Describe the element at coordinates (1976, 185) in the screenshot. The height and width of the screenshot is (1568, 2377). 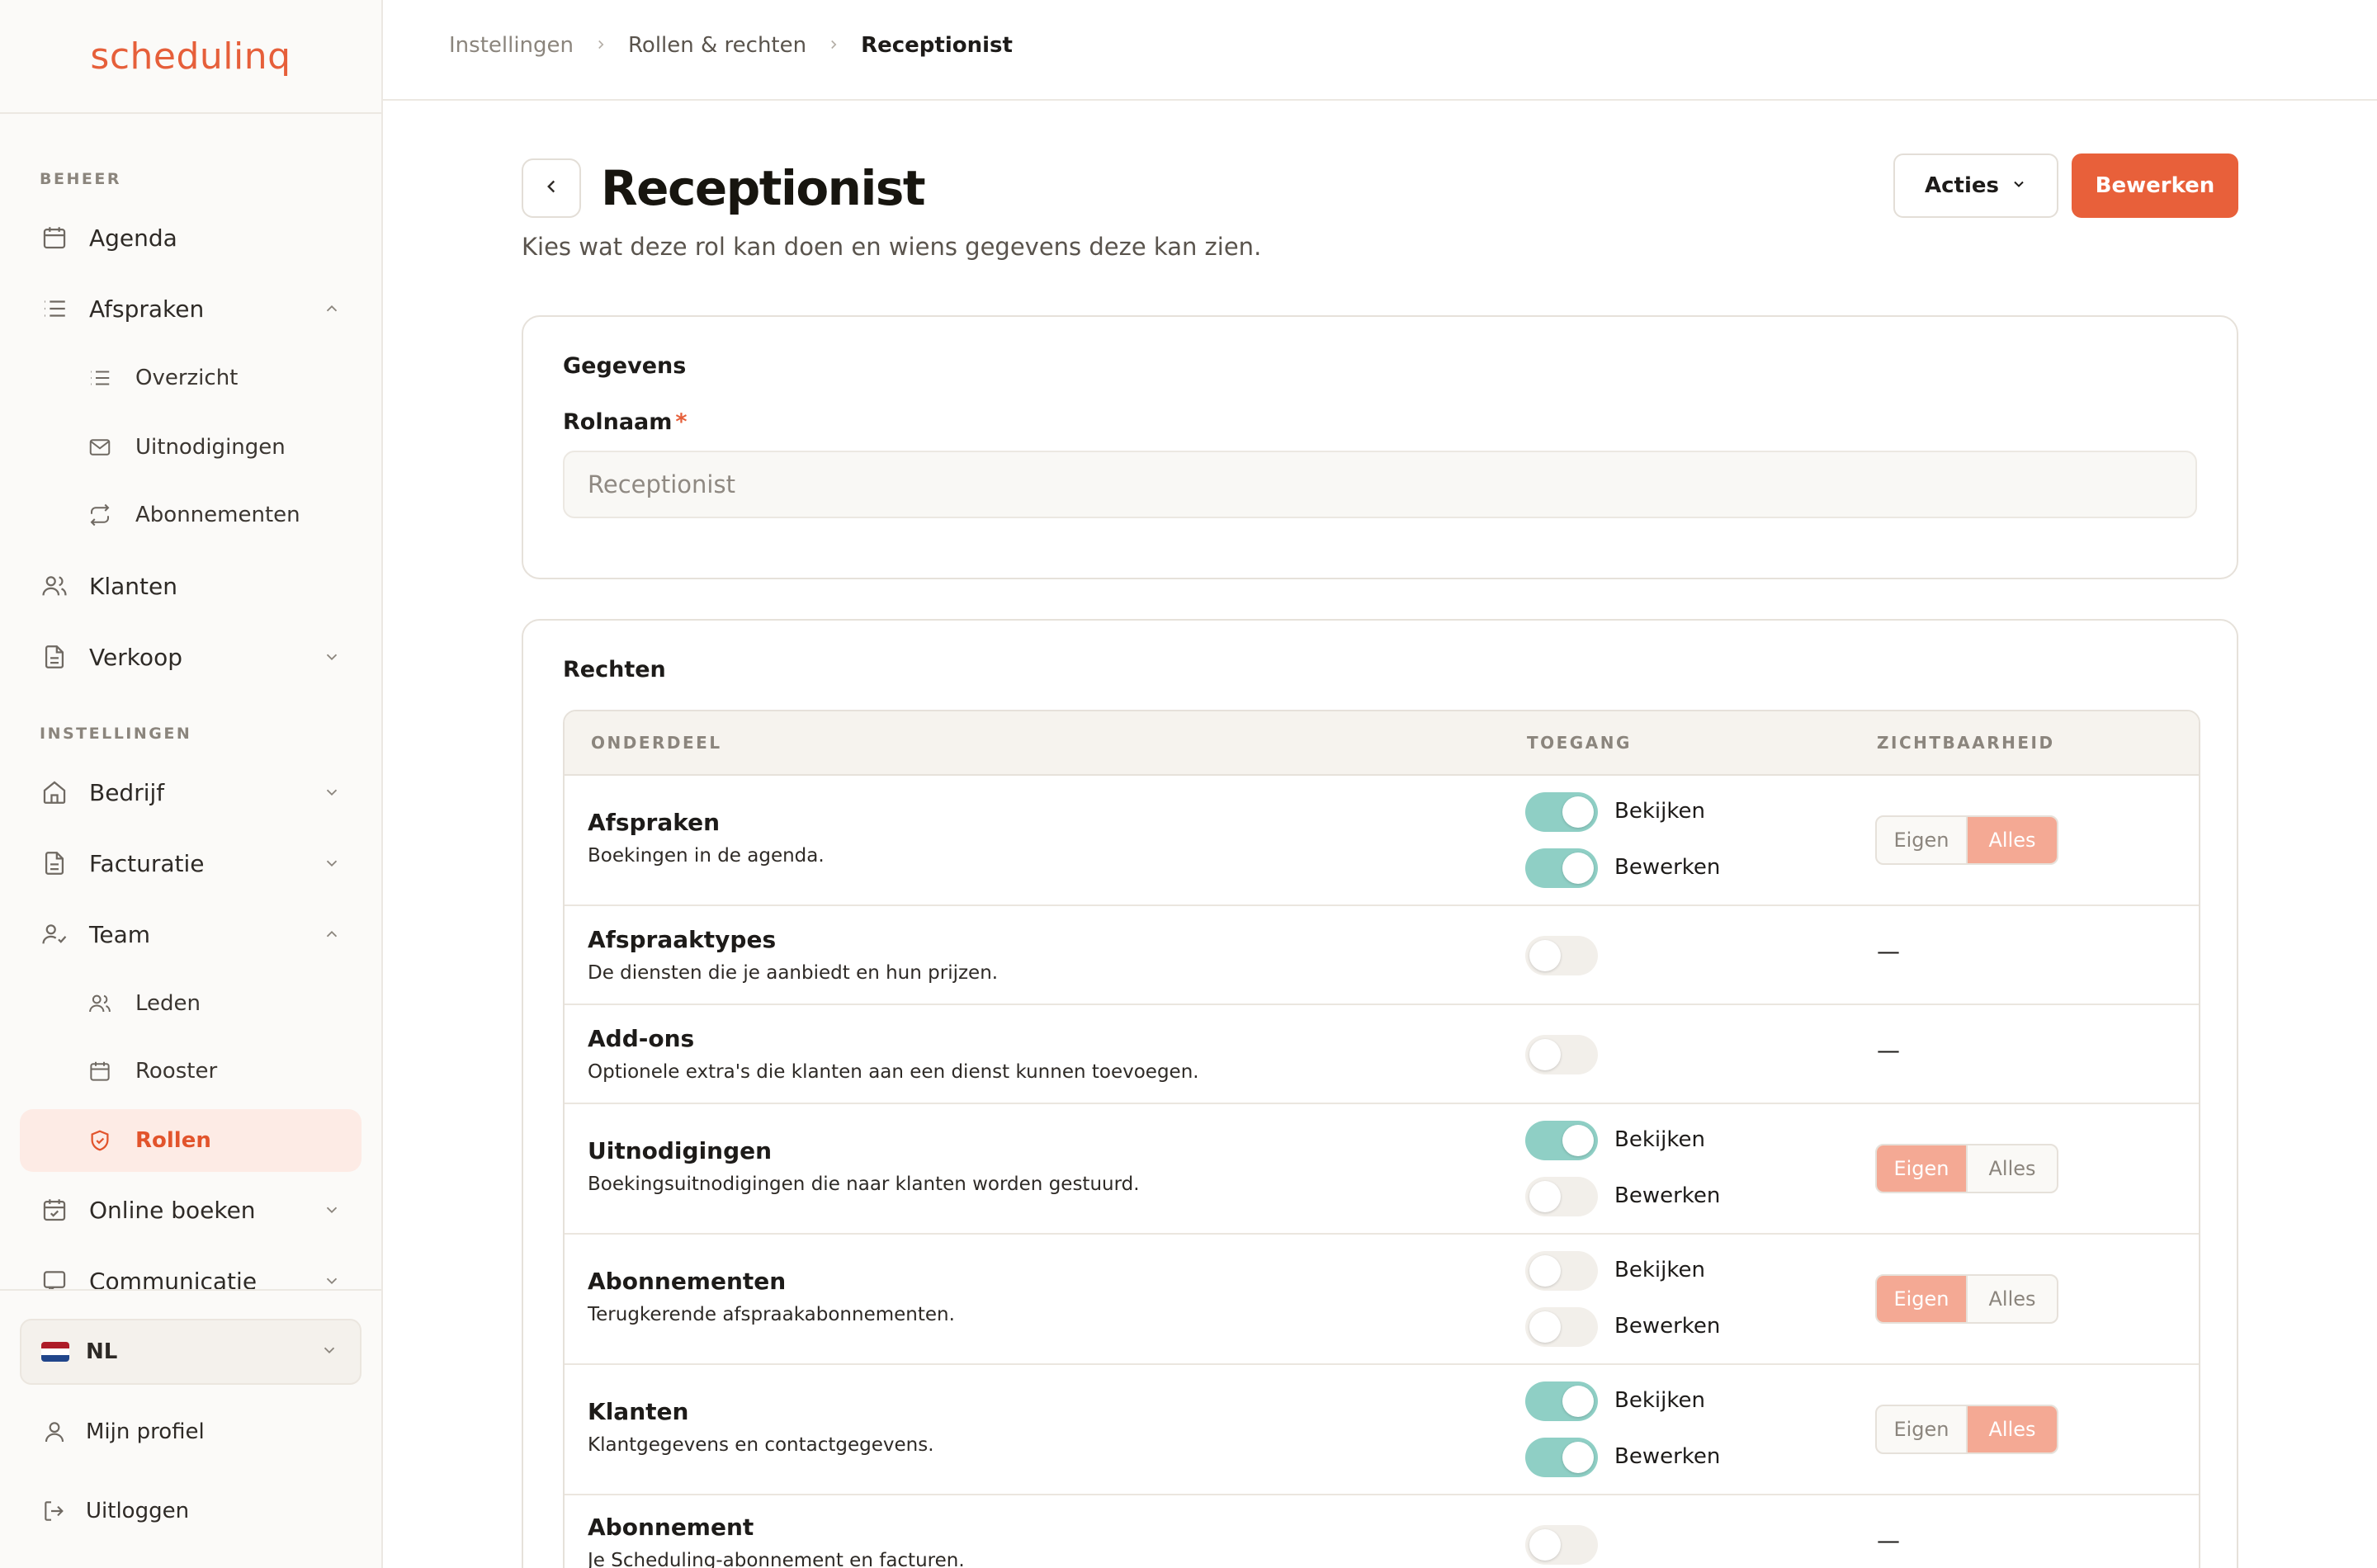
I see `actions-dropdown-button: Acties` at that location.